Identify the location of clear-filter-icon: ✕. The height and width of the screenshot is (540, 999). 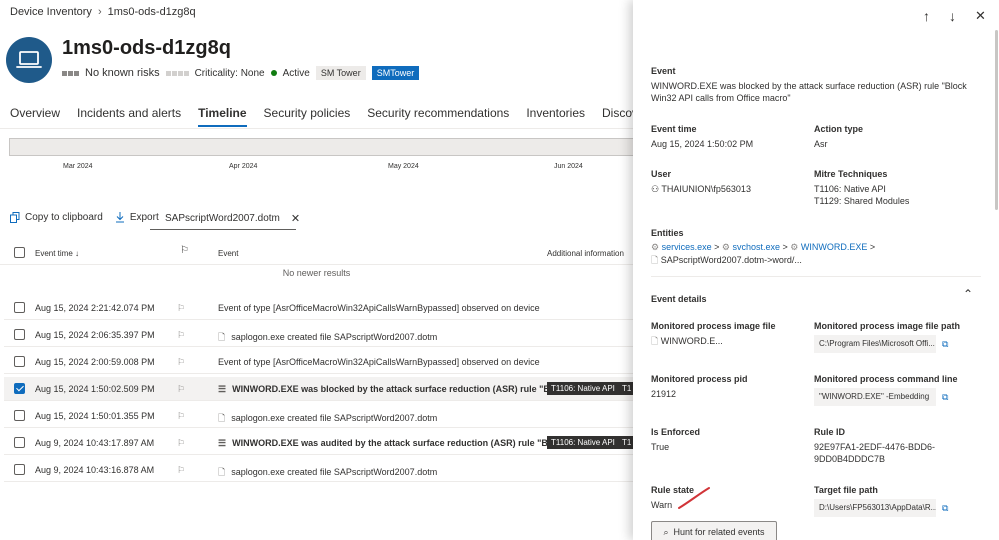
(295, 218).